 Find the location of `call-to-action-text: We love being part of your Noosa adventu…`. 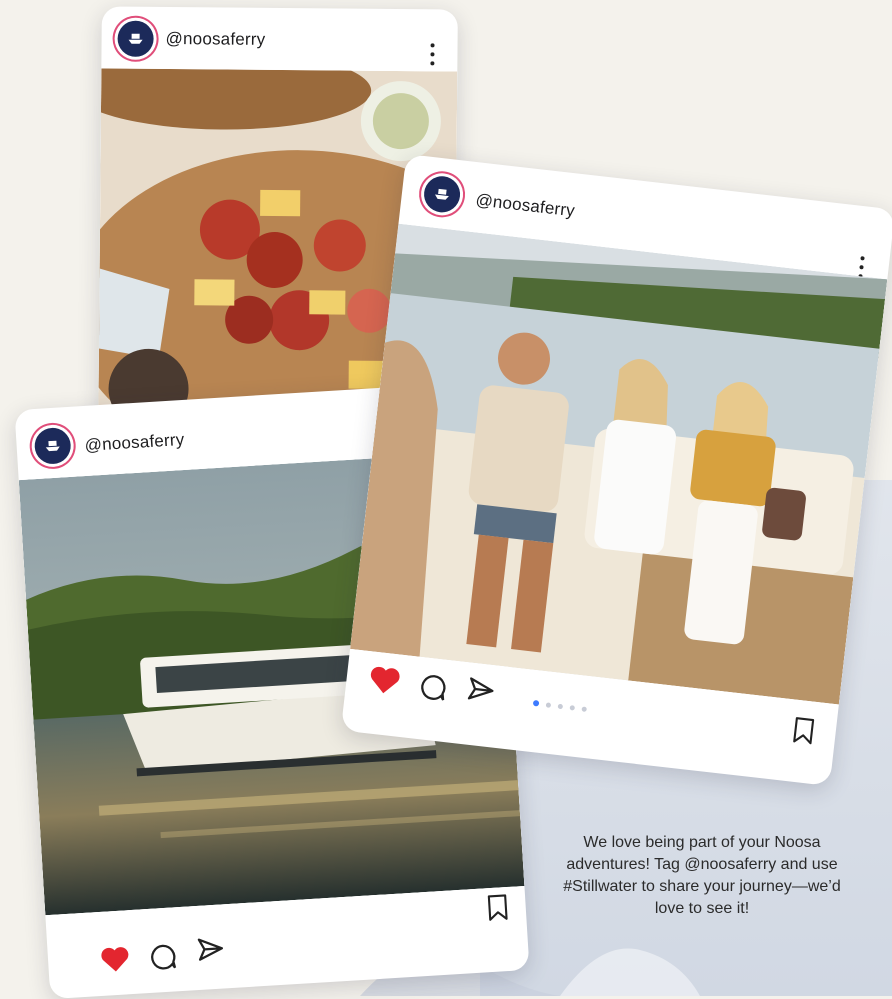

call-to-action-text: We love being part of your Noosa adventu… is located at coordinates (702, 875).